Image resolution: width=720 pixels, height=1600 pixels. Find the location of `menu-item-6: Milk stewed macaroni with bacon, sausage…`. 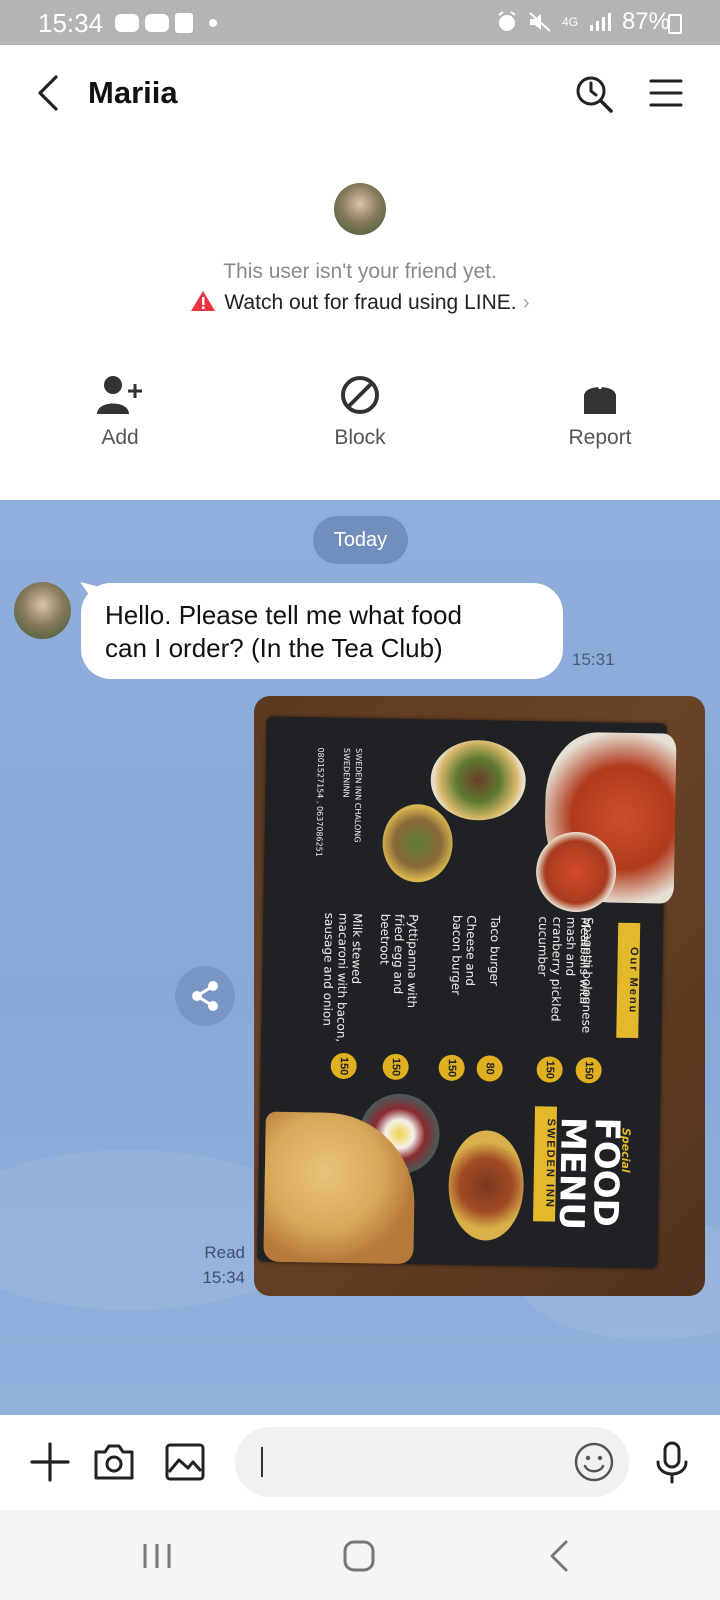

menu-item-6: Milk stewed macaroni with bacon, sausage… is located at coordinates (342, 977).